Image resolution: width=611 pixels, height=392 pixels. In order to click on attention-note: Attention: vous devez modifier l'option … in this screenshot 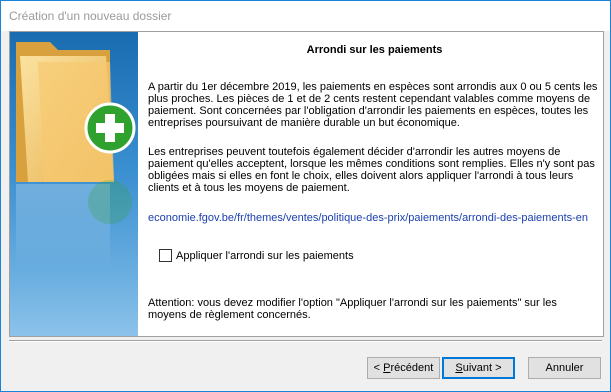, I will do `click(352, 309)`.